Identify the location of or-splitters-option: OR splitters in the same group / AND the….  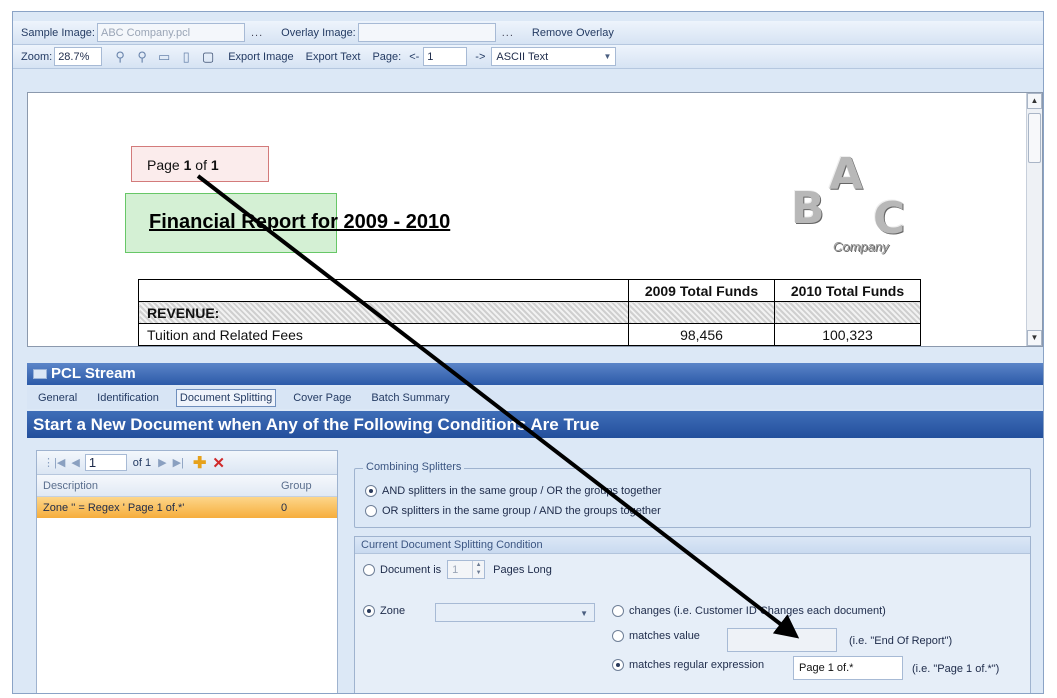
(513, 511).